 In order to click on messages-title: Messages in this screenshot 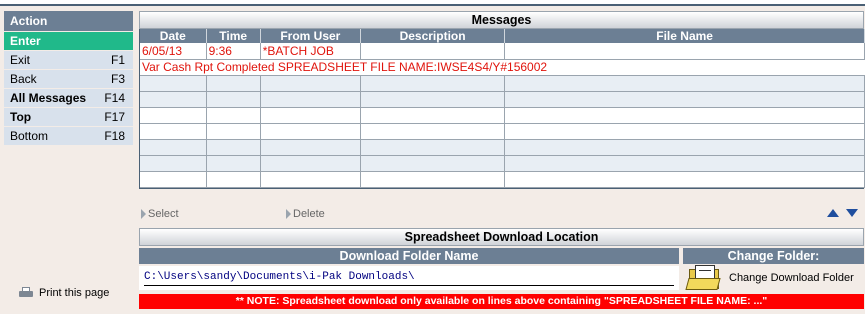, I will do `click(501, 20)`.